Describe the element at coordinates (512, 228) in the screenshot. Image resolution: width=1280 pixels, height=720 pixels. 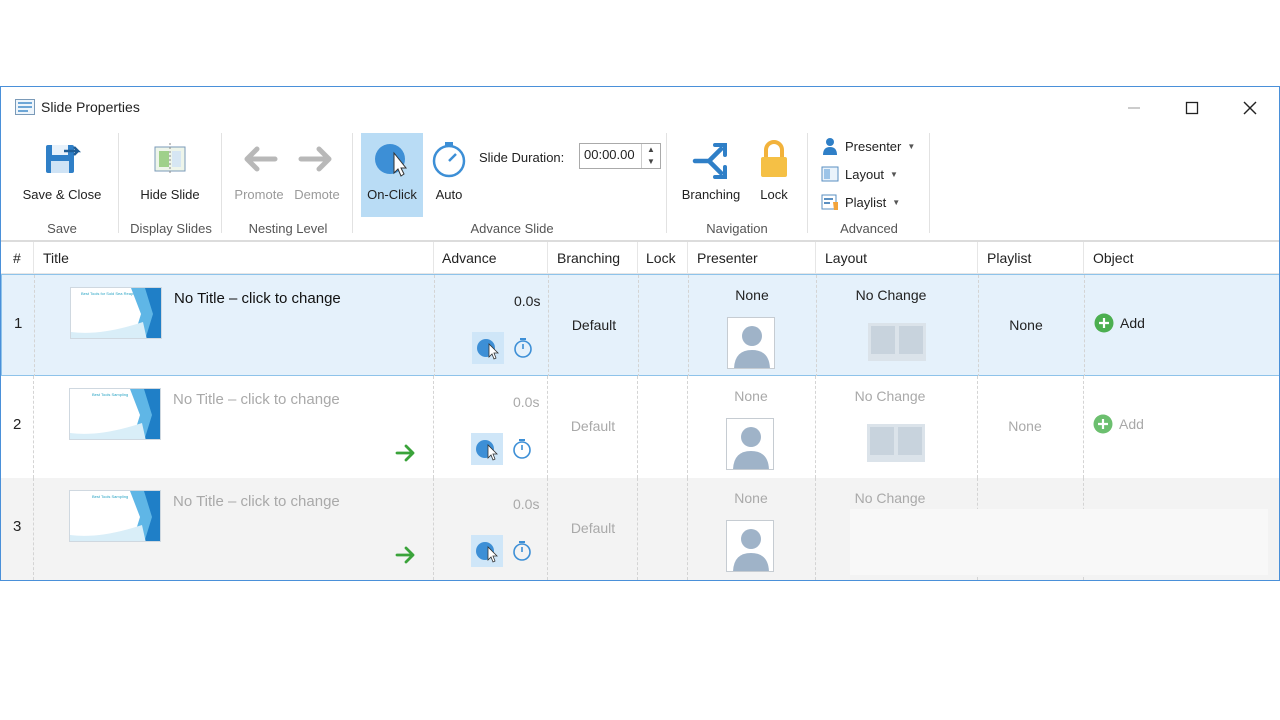
I see `advance-group-label: Advance Slide` at that location.